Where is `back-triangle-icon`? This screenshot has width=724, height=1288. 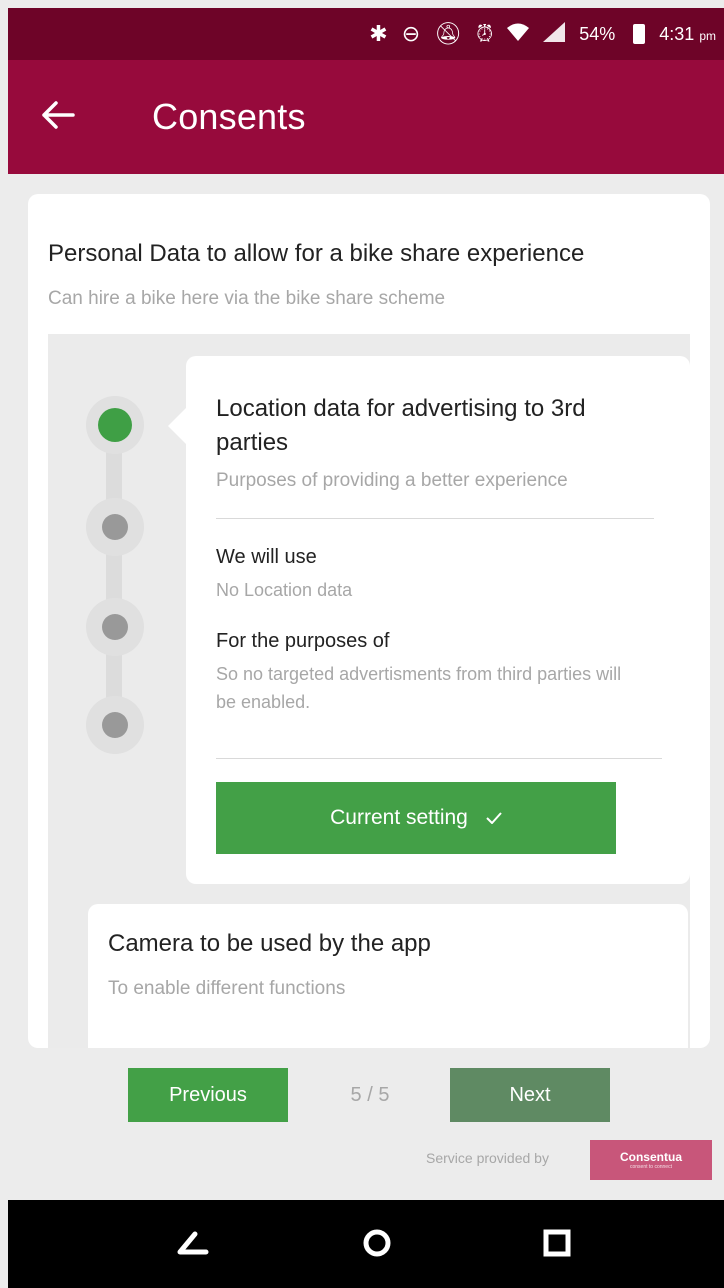
back-triangle-icon is located at coordinates (193, 1245).